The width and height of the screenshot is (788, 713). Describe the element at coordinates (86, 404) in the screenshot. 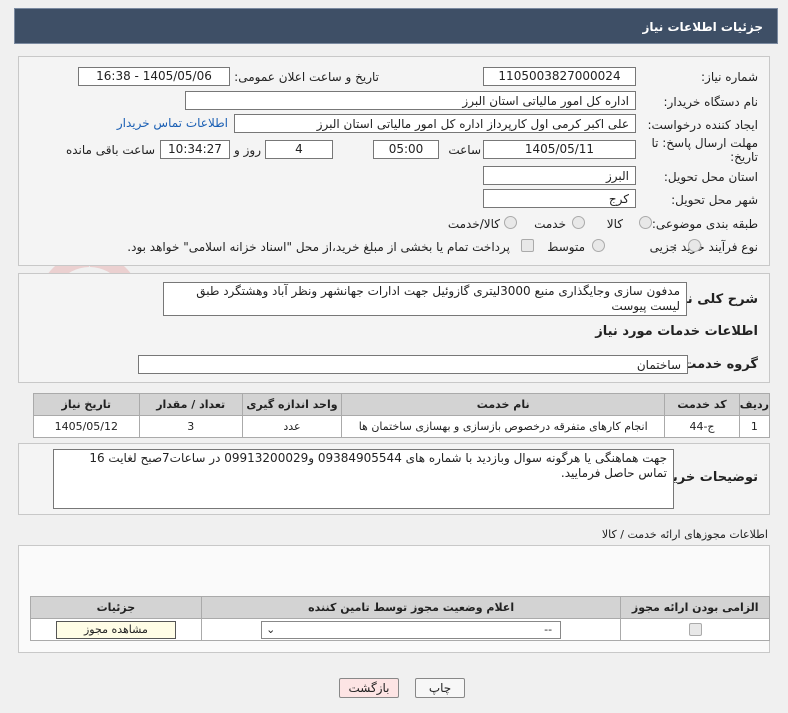

I see `col-date: تاریخ نیاز` at that location.